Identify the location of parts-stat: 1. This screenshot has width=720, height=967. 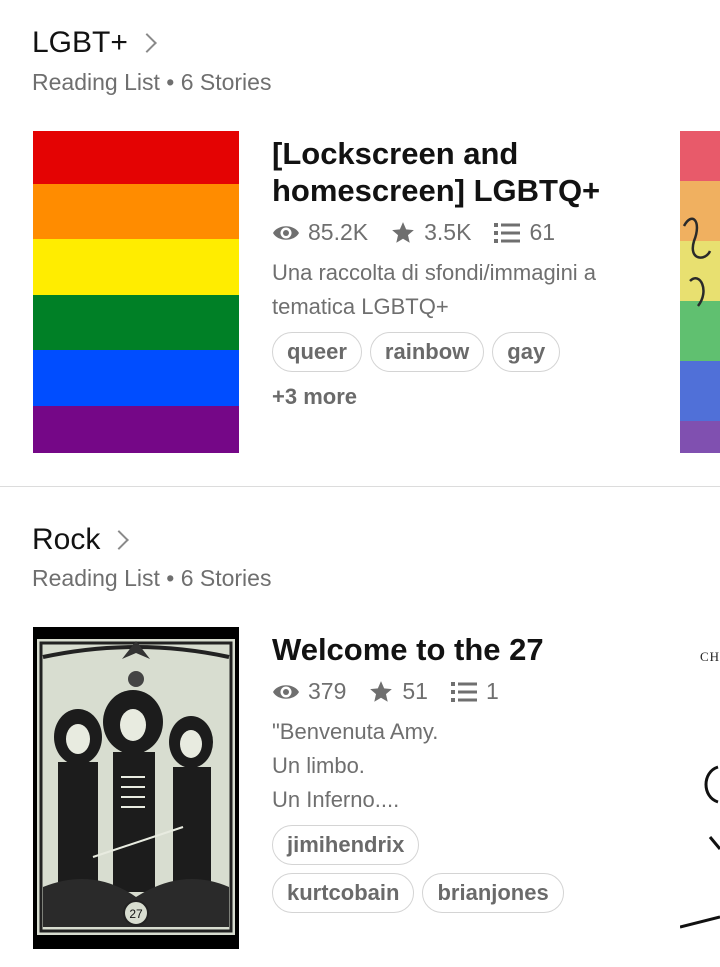
(474, 691).